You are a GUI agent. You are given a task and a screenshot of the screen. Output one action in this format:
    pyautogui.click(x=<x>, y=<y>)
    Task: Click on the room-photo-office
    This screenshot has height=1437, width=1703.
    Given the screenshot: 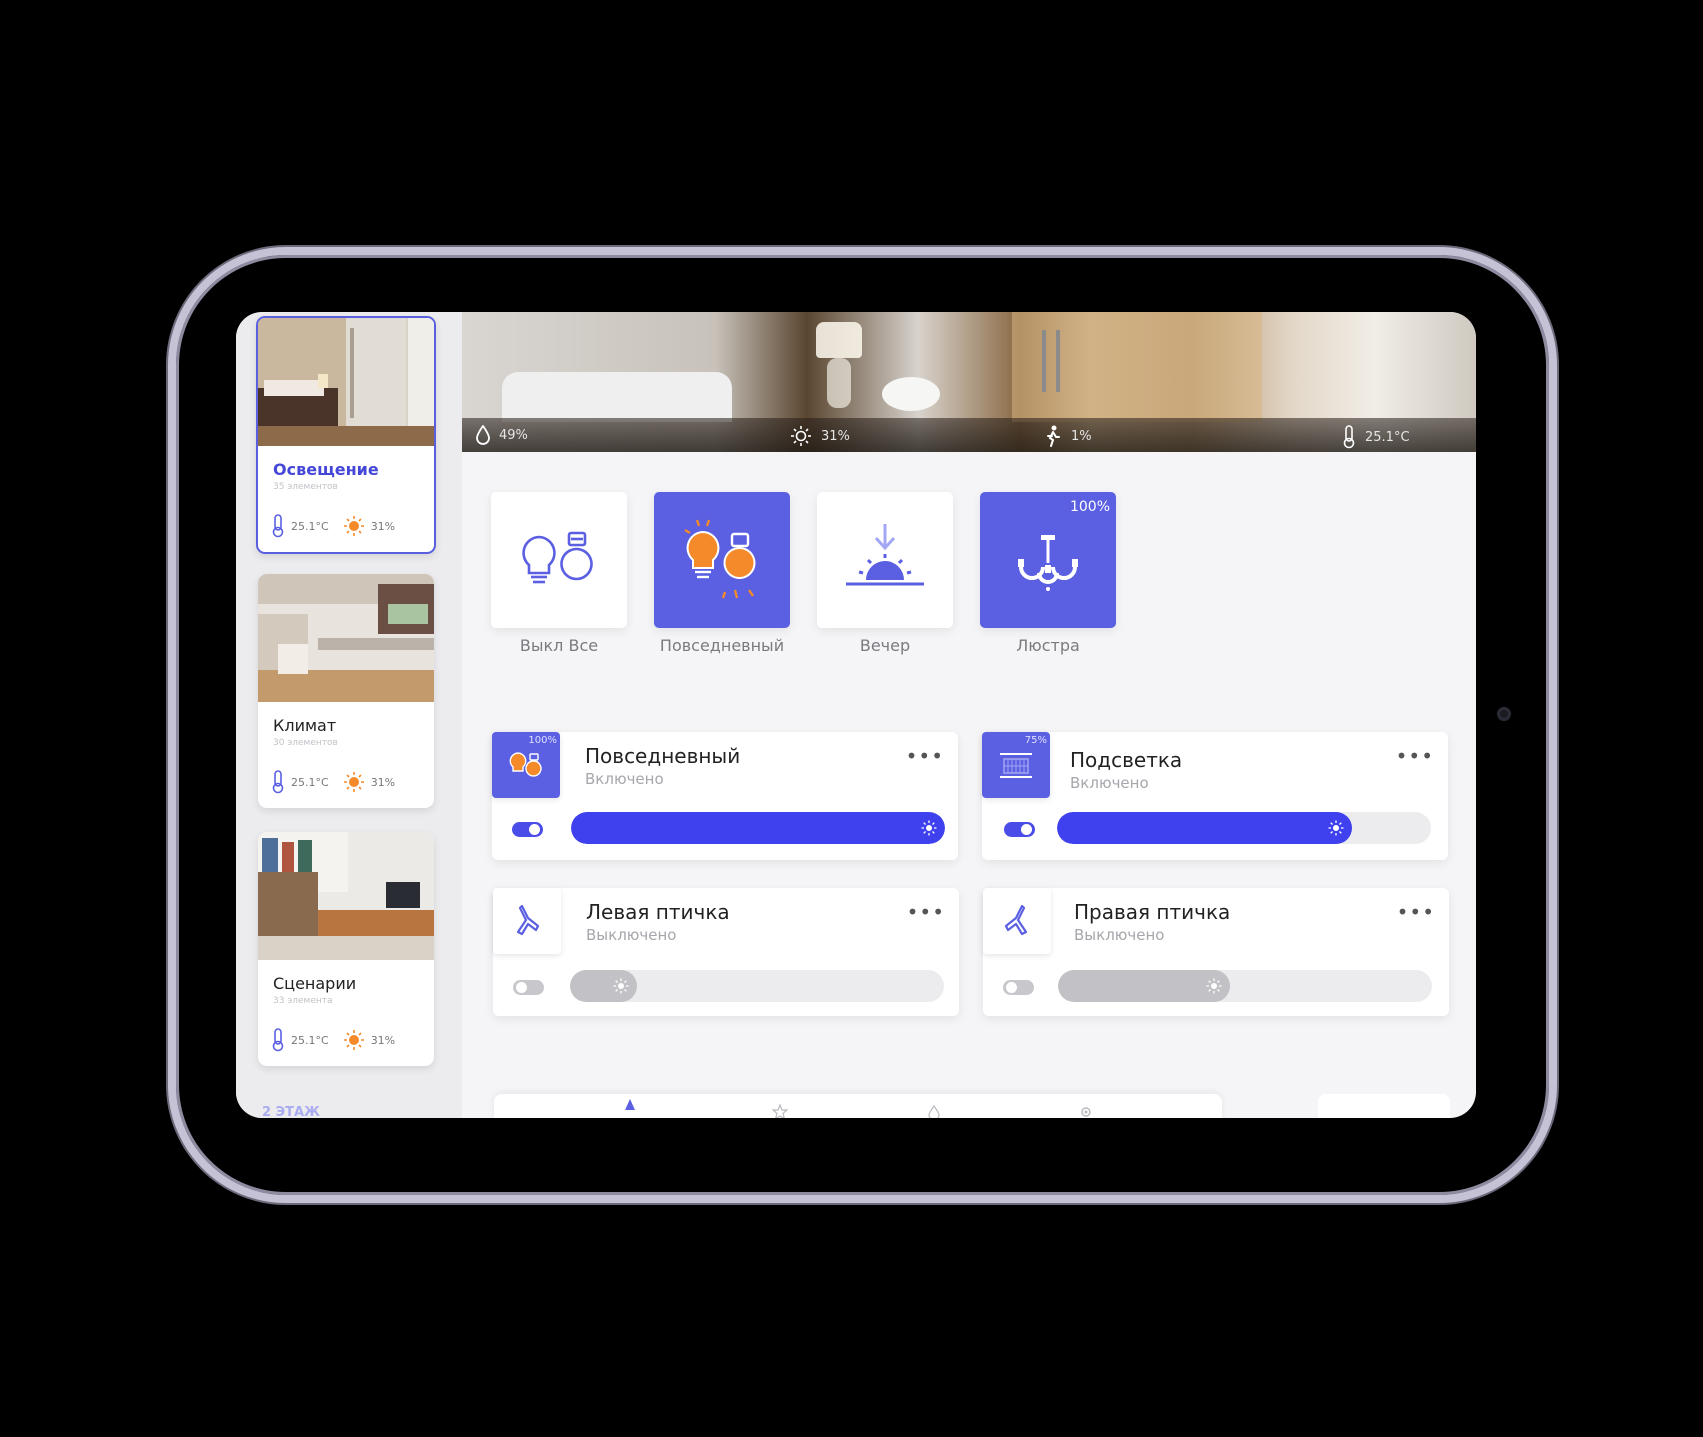 What is the action you would take?
    pyautogui.click(x=346, y=896)
    